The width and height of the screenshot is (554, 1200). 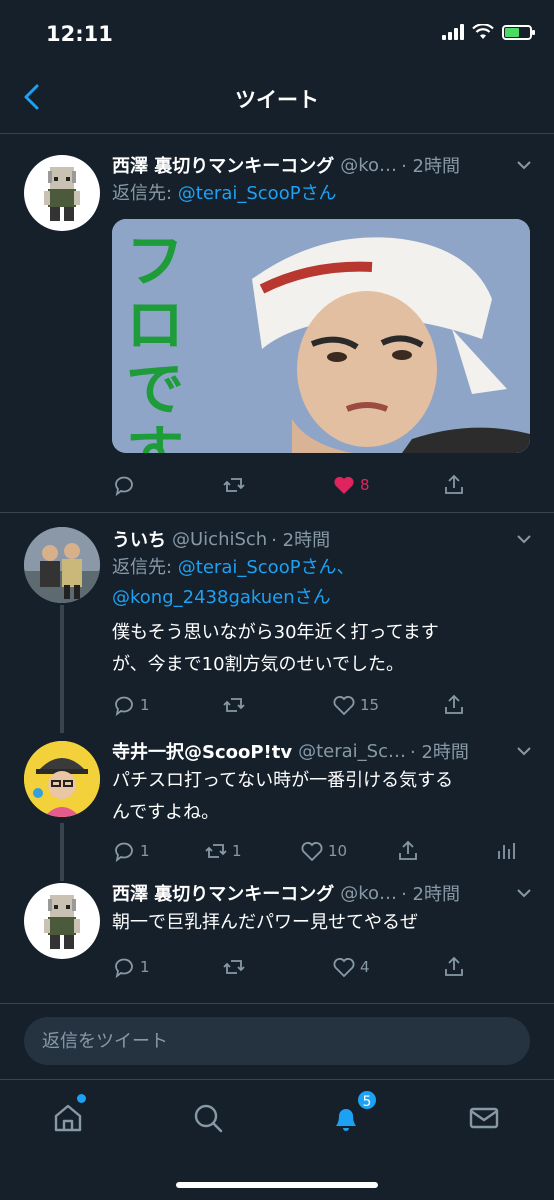 I want to click on retweet-button: 1, so click(x=223, y=851).